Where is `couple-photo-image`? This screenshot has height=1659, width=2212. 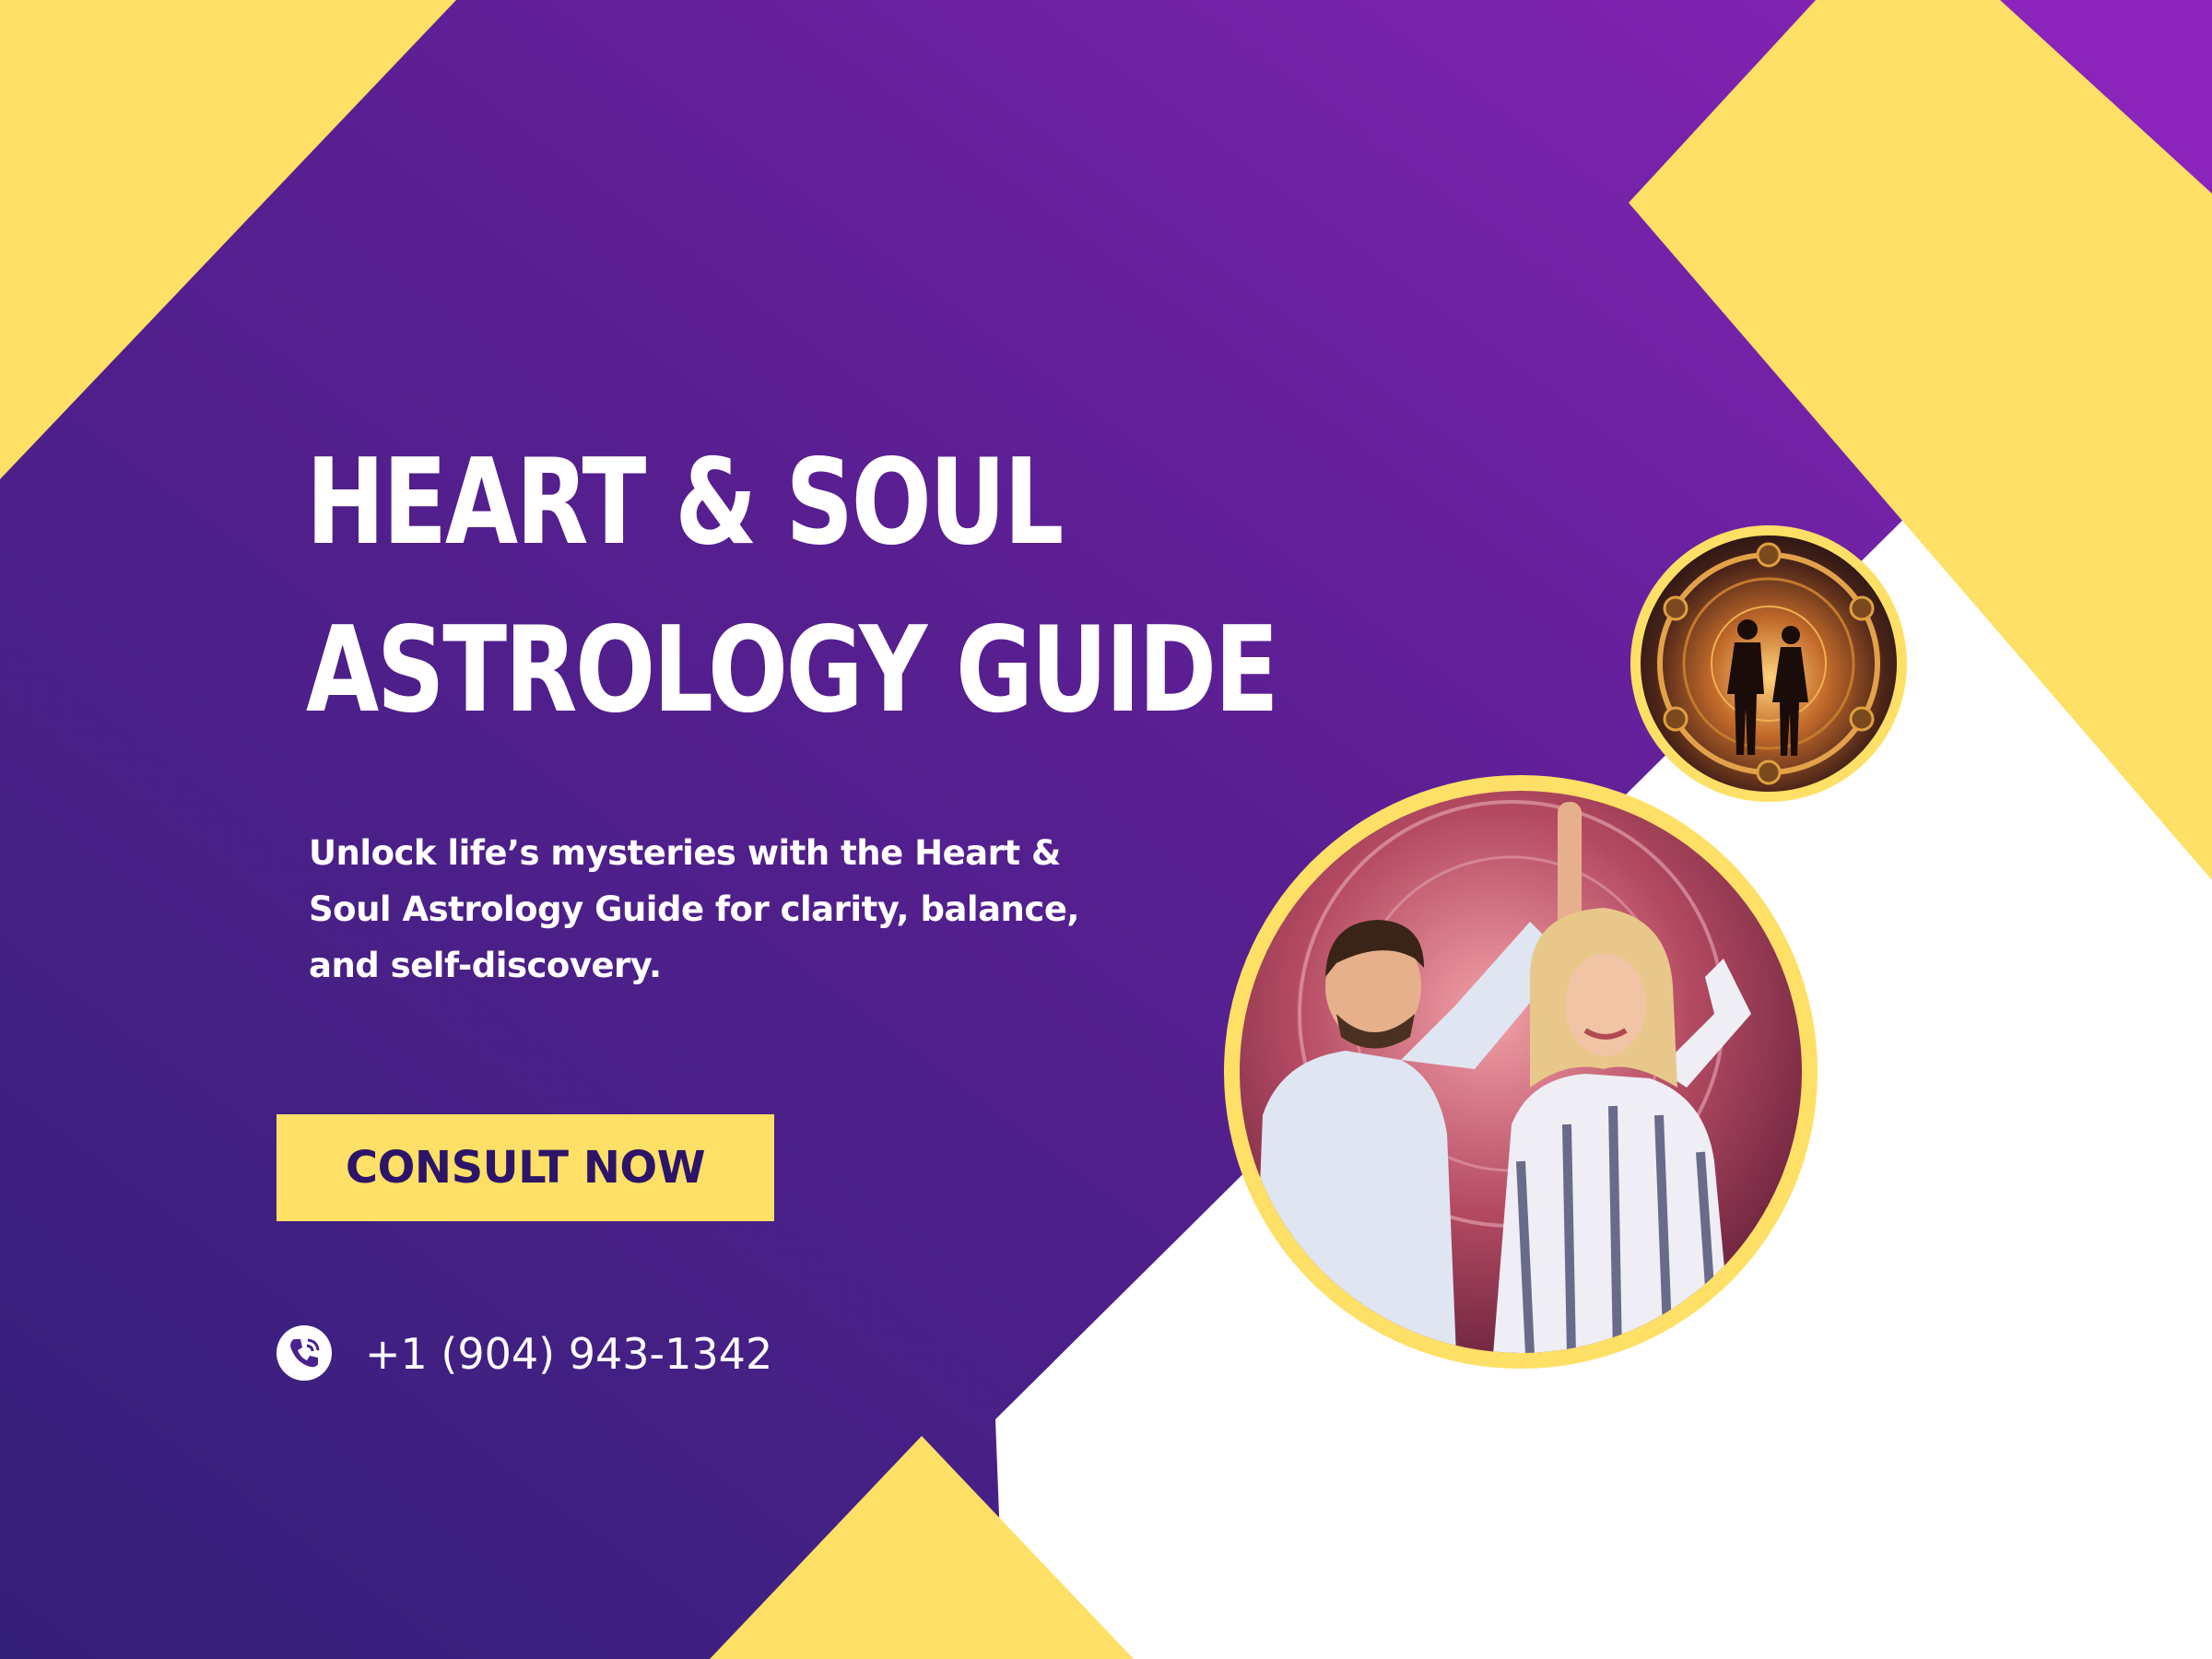 couple-photo-image is located at coordinates (1521, 1072).